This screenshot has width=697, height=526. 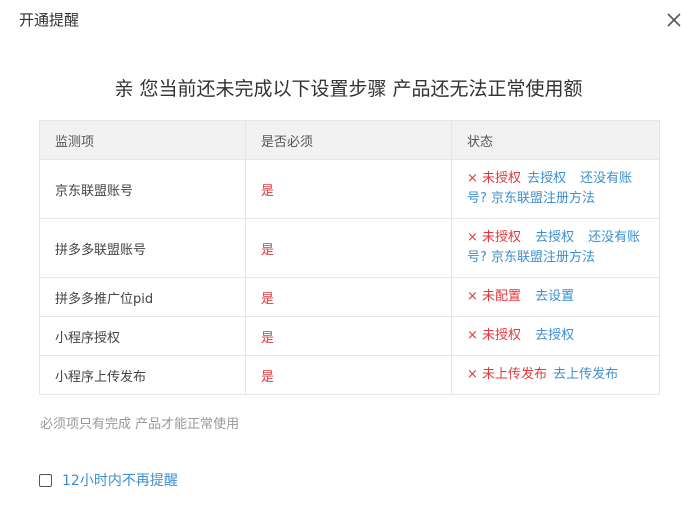 I want to click on close-button, so click(x=674, y=20).